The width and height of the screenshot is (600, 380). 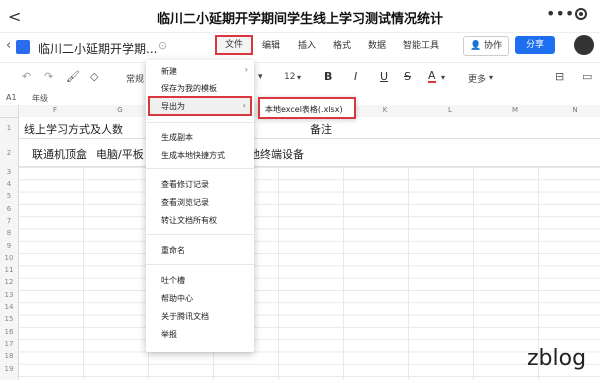 I want to click on row-number: 8, so click(x=9, y=233).